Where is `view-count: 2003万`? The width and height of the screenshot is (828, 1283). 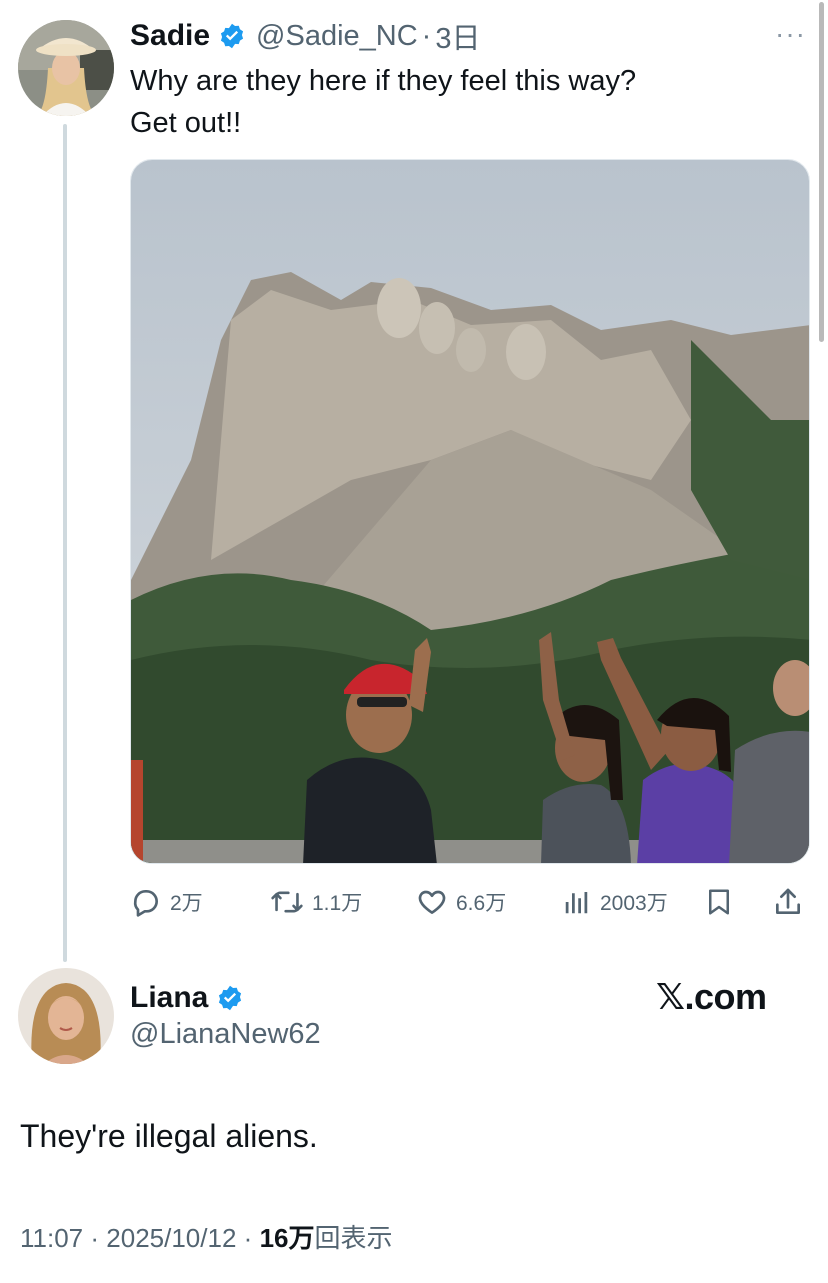 view-count: 2003万 is located at coordinates (634, 903).